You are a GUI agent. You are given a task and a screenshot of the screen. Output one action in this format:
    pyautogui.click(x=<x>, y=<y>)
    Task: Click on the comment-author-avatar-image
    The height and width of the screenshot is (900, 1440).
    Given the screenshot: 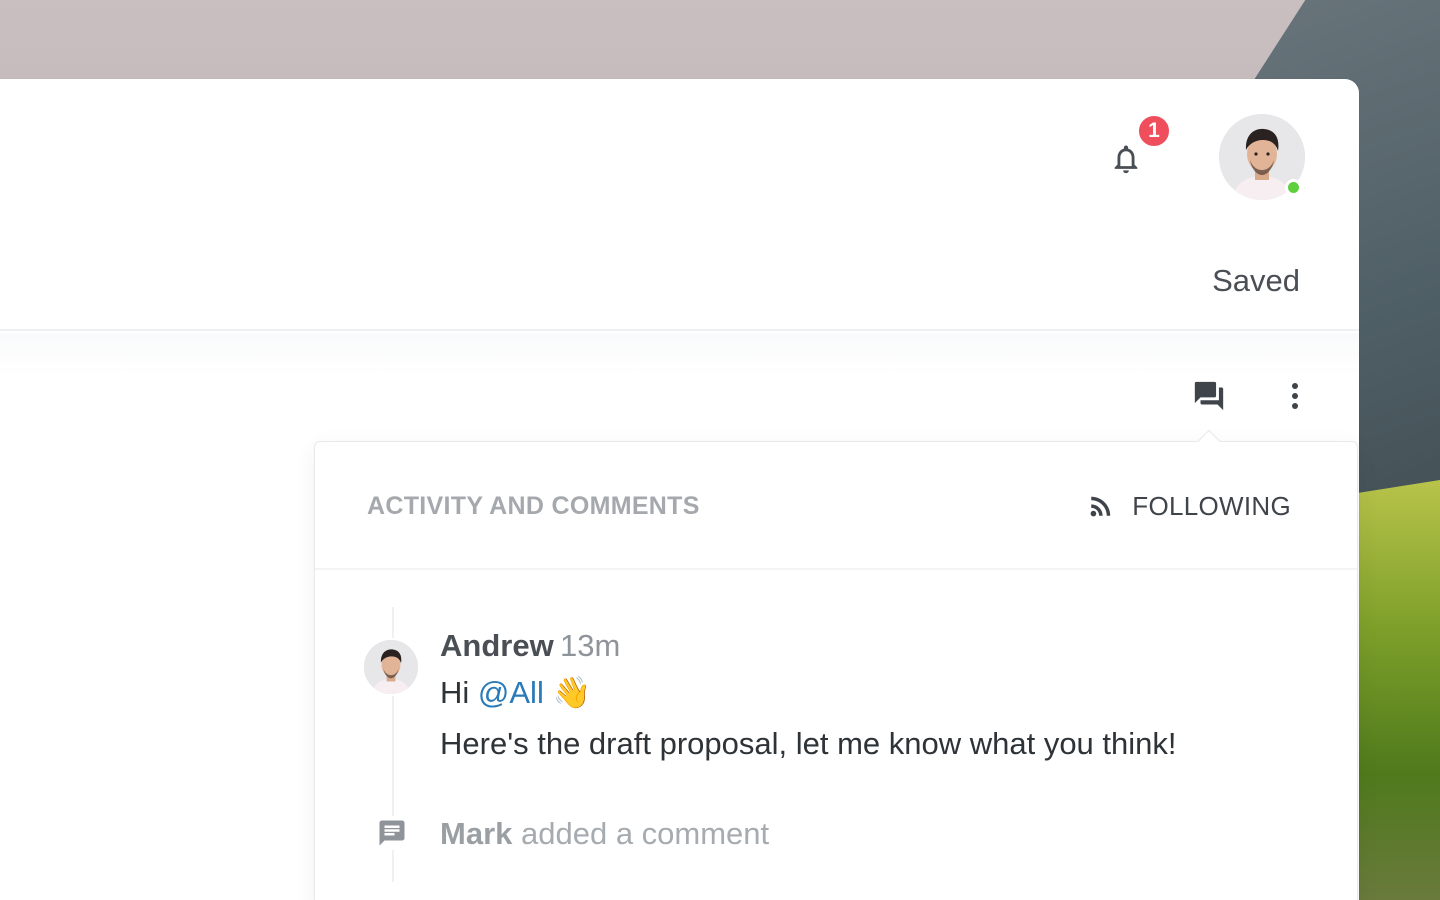 What is the action you would take?
    pyautogui.click(x=391, y=667)
    